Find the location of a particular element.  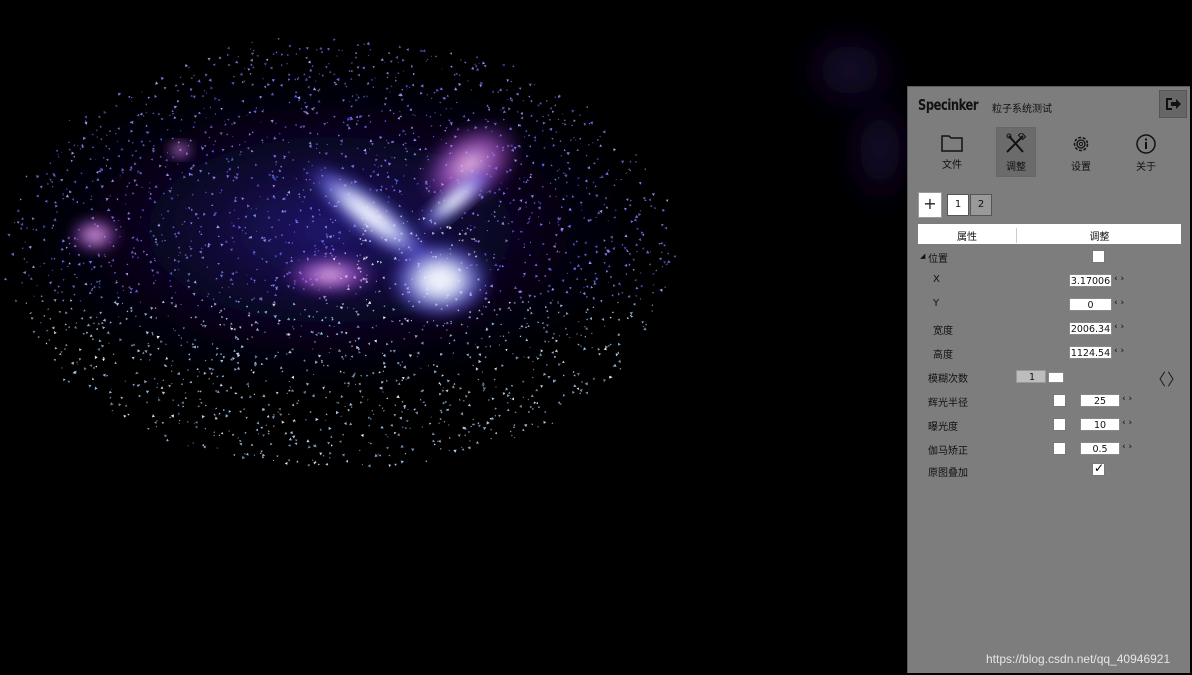

tab-1: 1 is located at coordinates (958, 205).